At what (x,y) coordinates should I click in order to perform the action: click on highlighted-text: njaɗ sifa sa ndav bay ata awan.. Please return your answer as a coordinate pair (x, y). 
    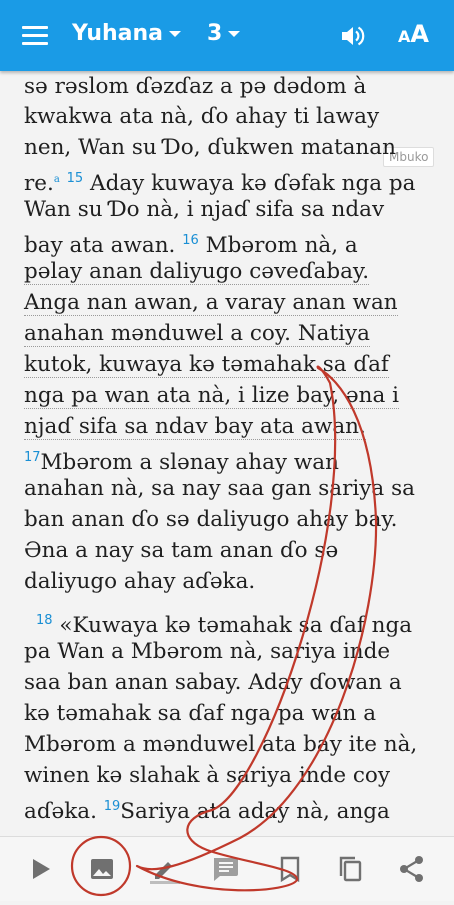
    Looking at the image, I should click on (195, 427).